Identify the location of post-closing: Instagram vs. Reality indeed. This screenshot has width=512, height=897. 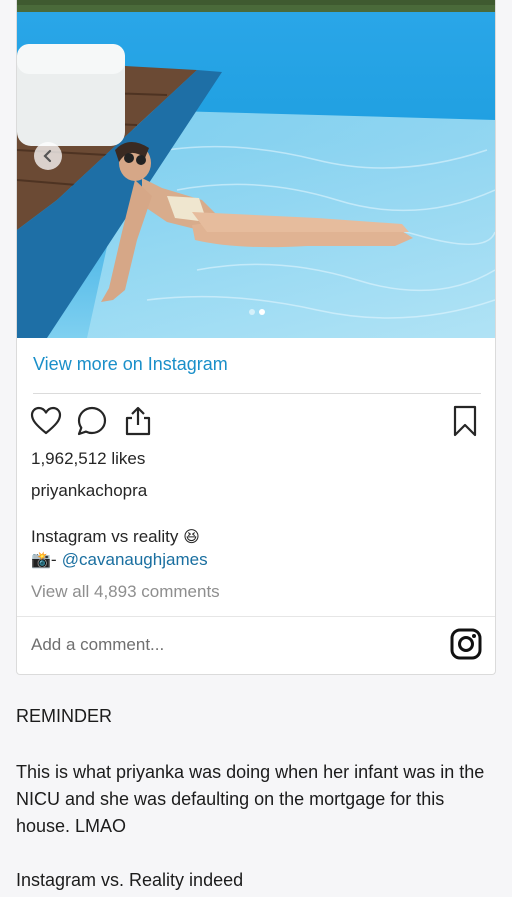
(130, 880).